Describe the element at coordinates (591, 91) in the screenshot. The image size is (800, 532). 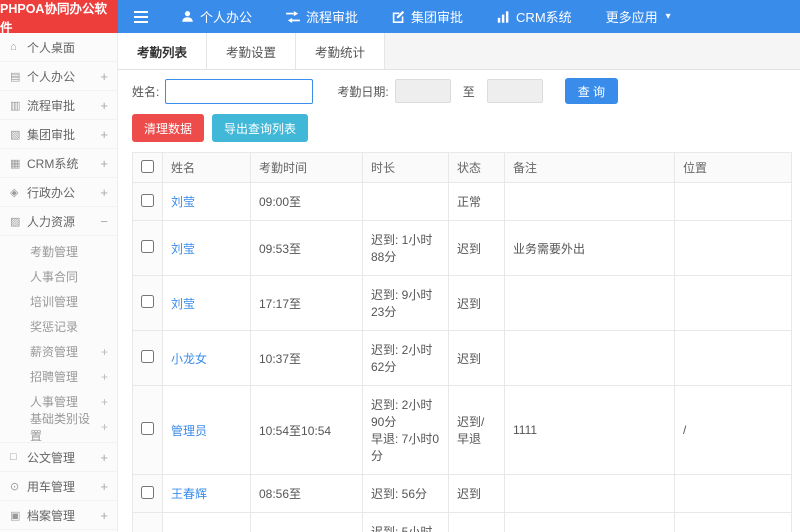
I see `search-button: 查 询` at that location.